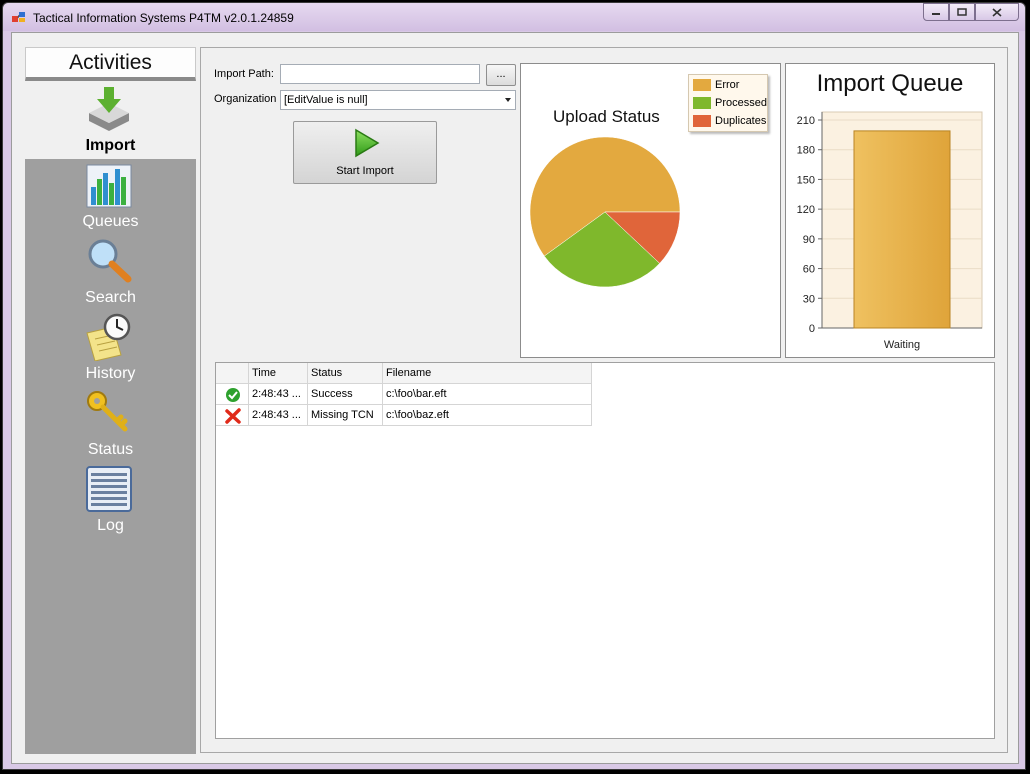  I want to click on bar-chart-svg: 0 30 60 90 120 150 180 210 Waiting, so click(890, 231).